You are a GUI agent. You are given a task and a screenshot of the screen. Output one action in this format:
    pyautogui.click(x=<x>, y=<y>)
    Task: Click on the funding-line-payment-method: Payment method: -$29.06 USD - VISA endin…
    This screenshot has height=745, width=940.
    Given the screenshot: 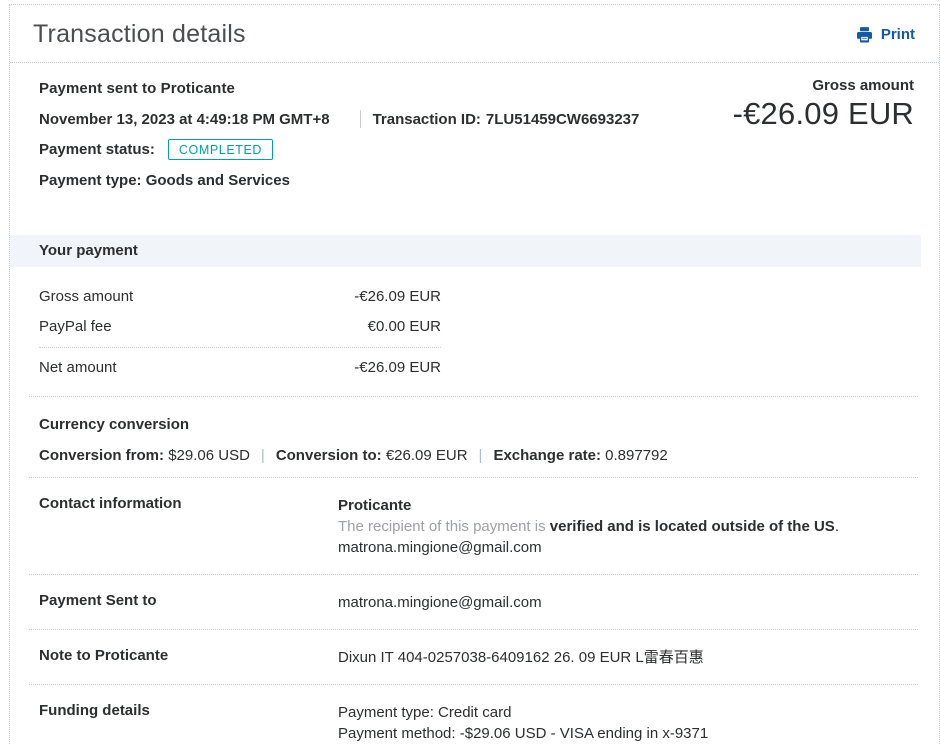 What is the action you would take?
    pyautogui.click(x=523, y=733)
    